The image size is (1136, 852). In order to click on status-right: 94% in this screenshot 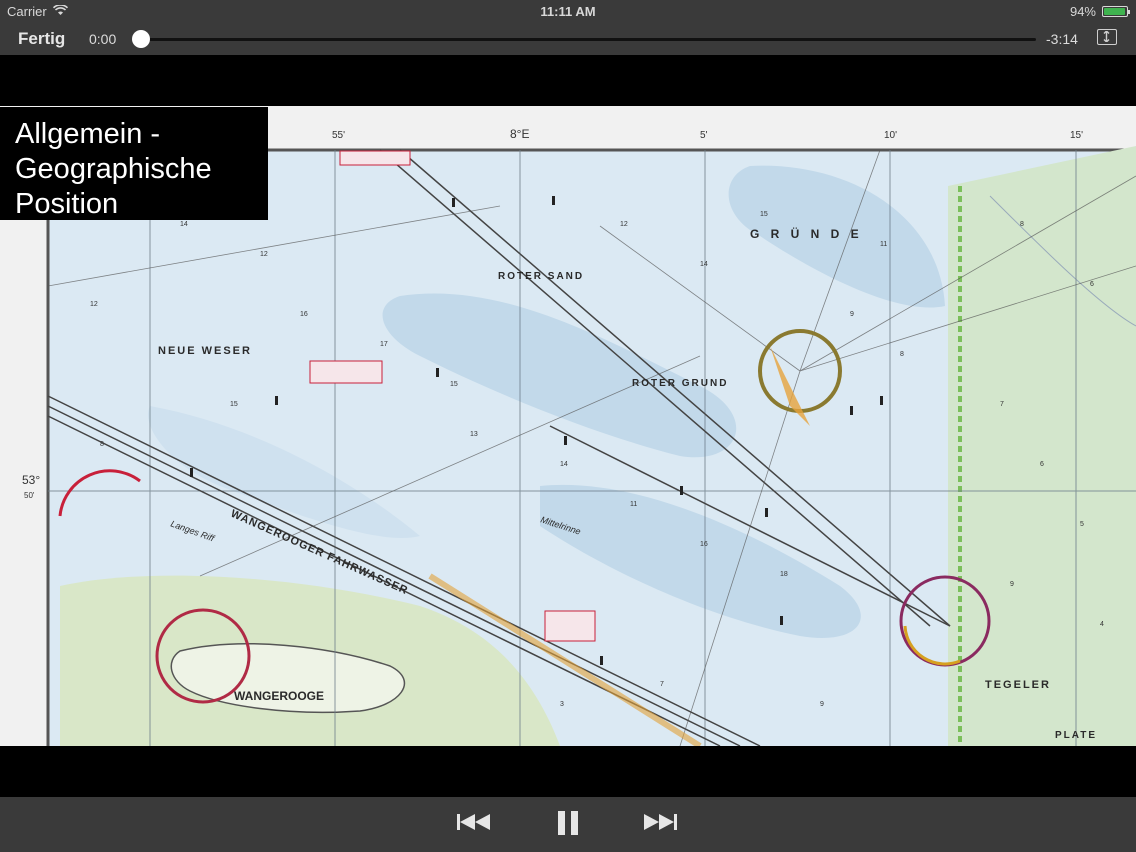, I will do `click(1099, 11)`.